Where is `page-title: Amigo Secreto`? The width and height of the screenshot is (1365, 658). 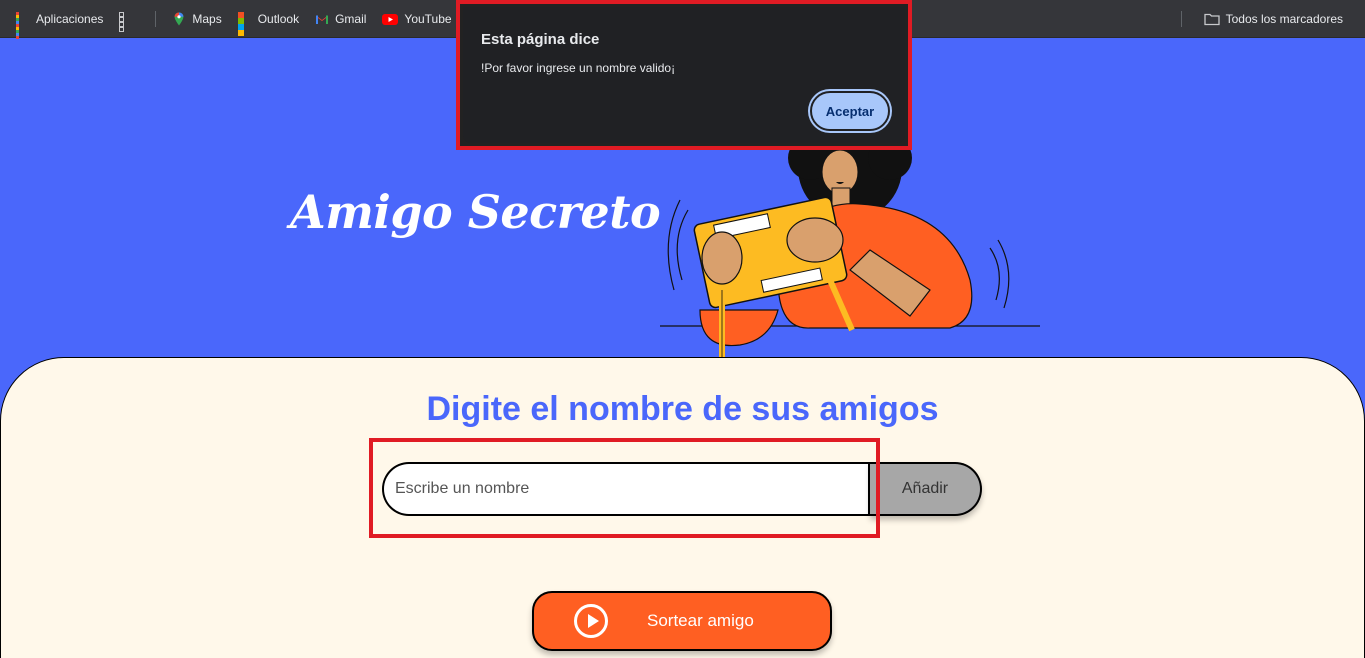
page-title: Amigo Secreto is located at coordinates (475, 212).